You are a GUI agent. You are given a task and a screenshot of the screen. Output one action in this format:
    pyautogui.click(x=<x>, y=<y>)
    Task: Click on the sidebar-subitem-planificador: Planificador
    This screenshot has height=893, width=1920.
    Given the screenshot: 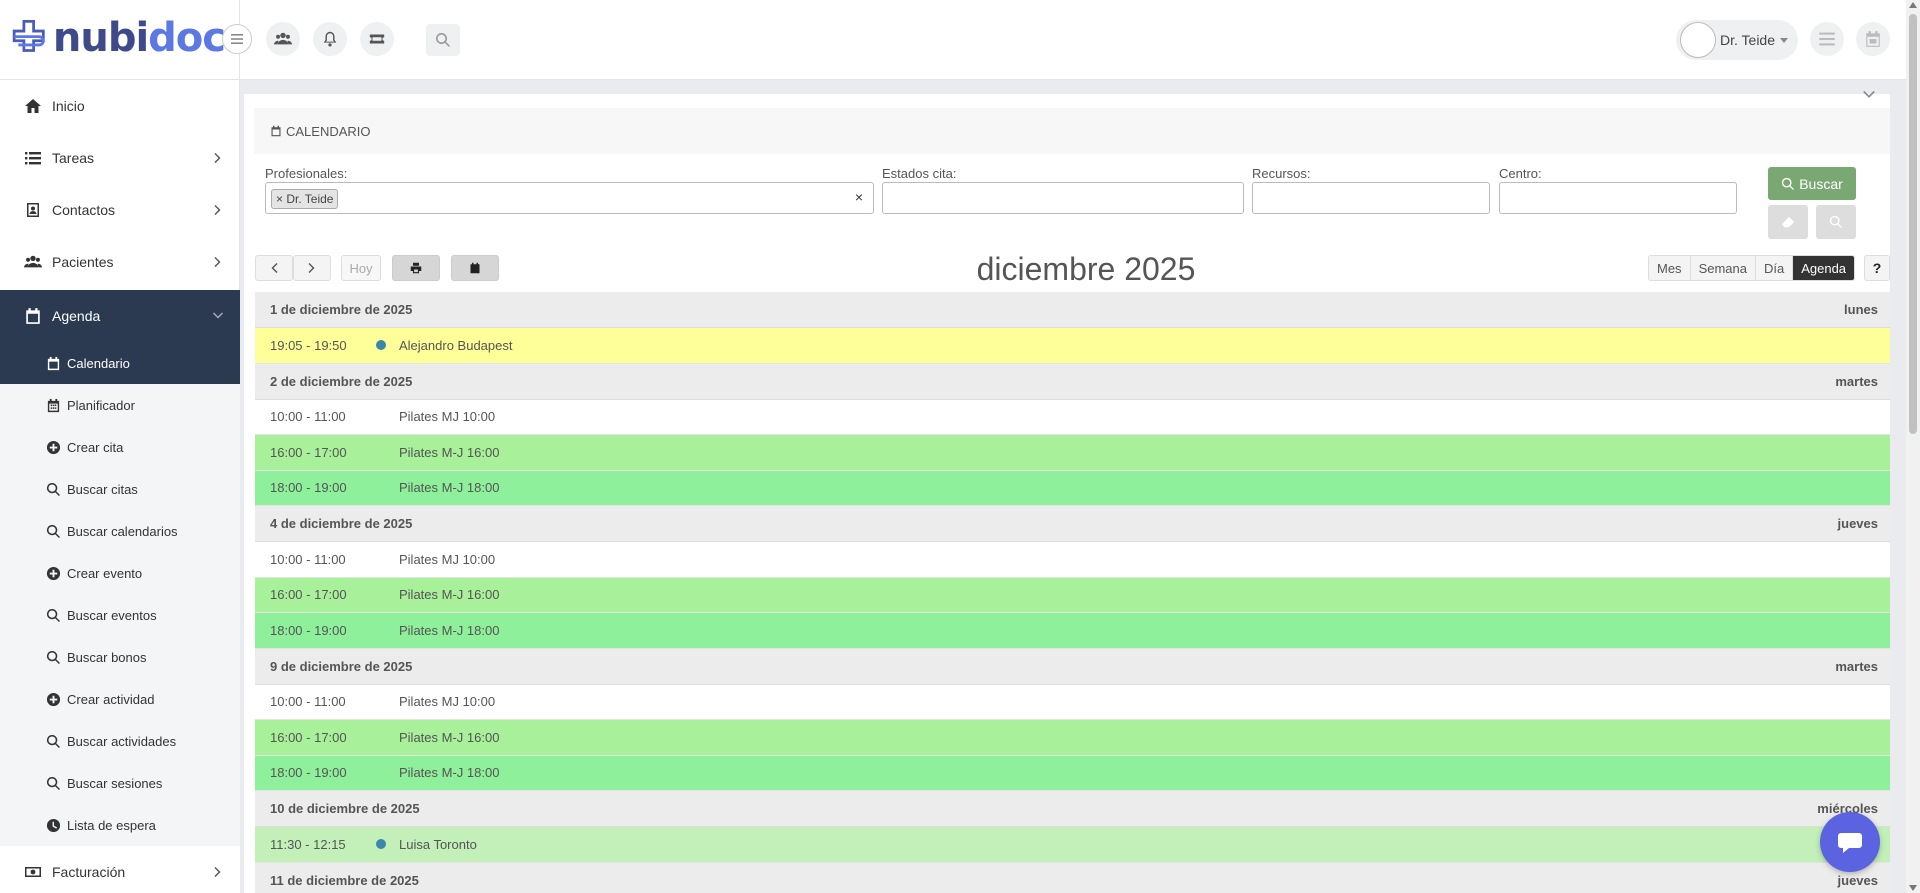 What is the action you would take?
    pyautogui.click(x=120, y=405)
    